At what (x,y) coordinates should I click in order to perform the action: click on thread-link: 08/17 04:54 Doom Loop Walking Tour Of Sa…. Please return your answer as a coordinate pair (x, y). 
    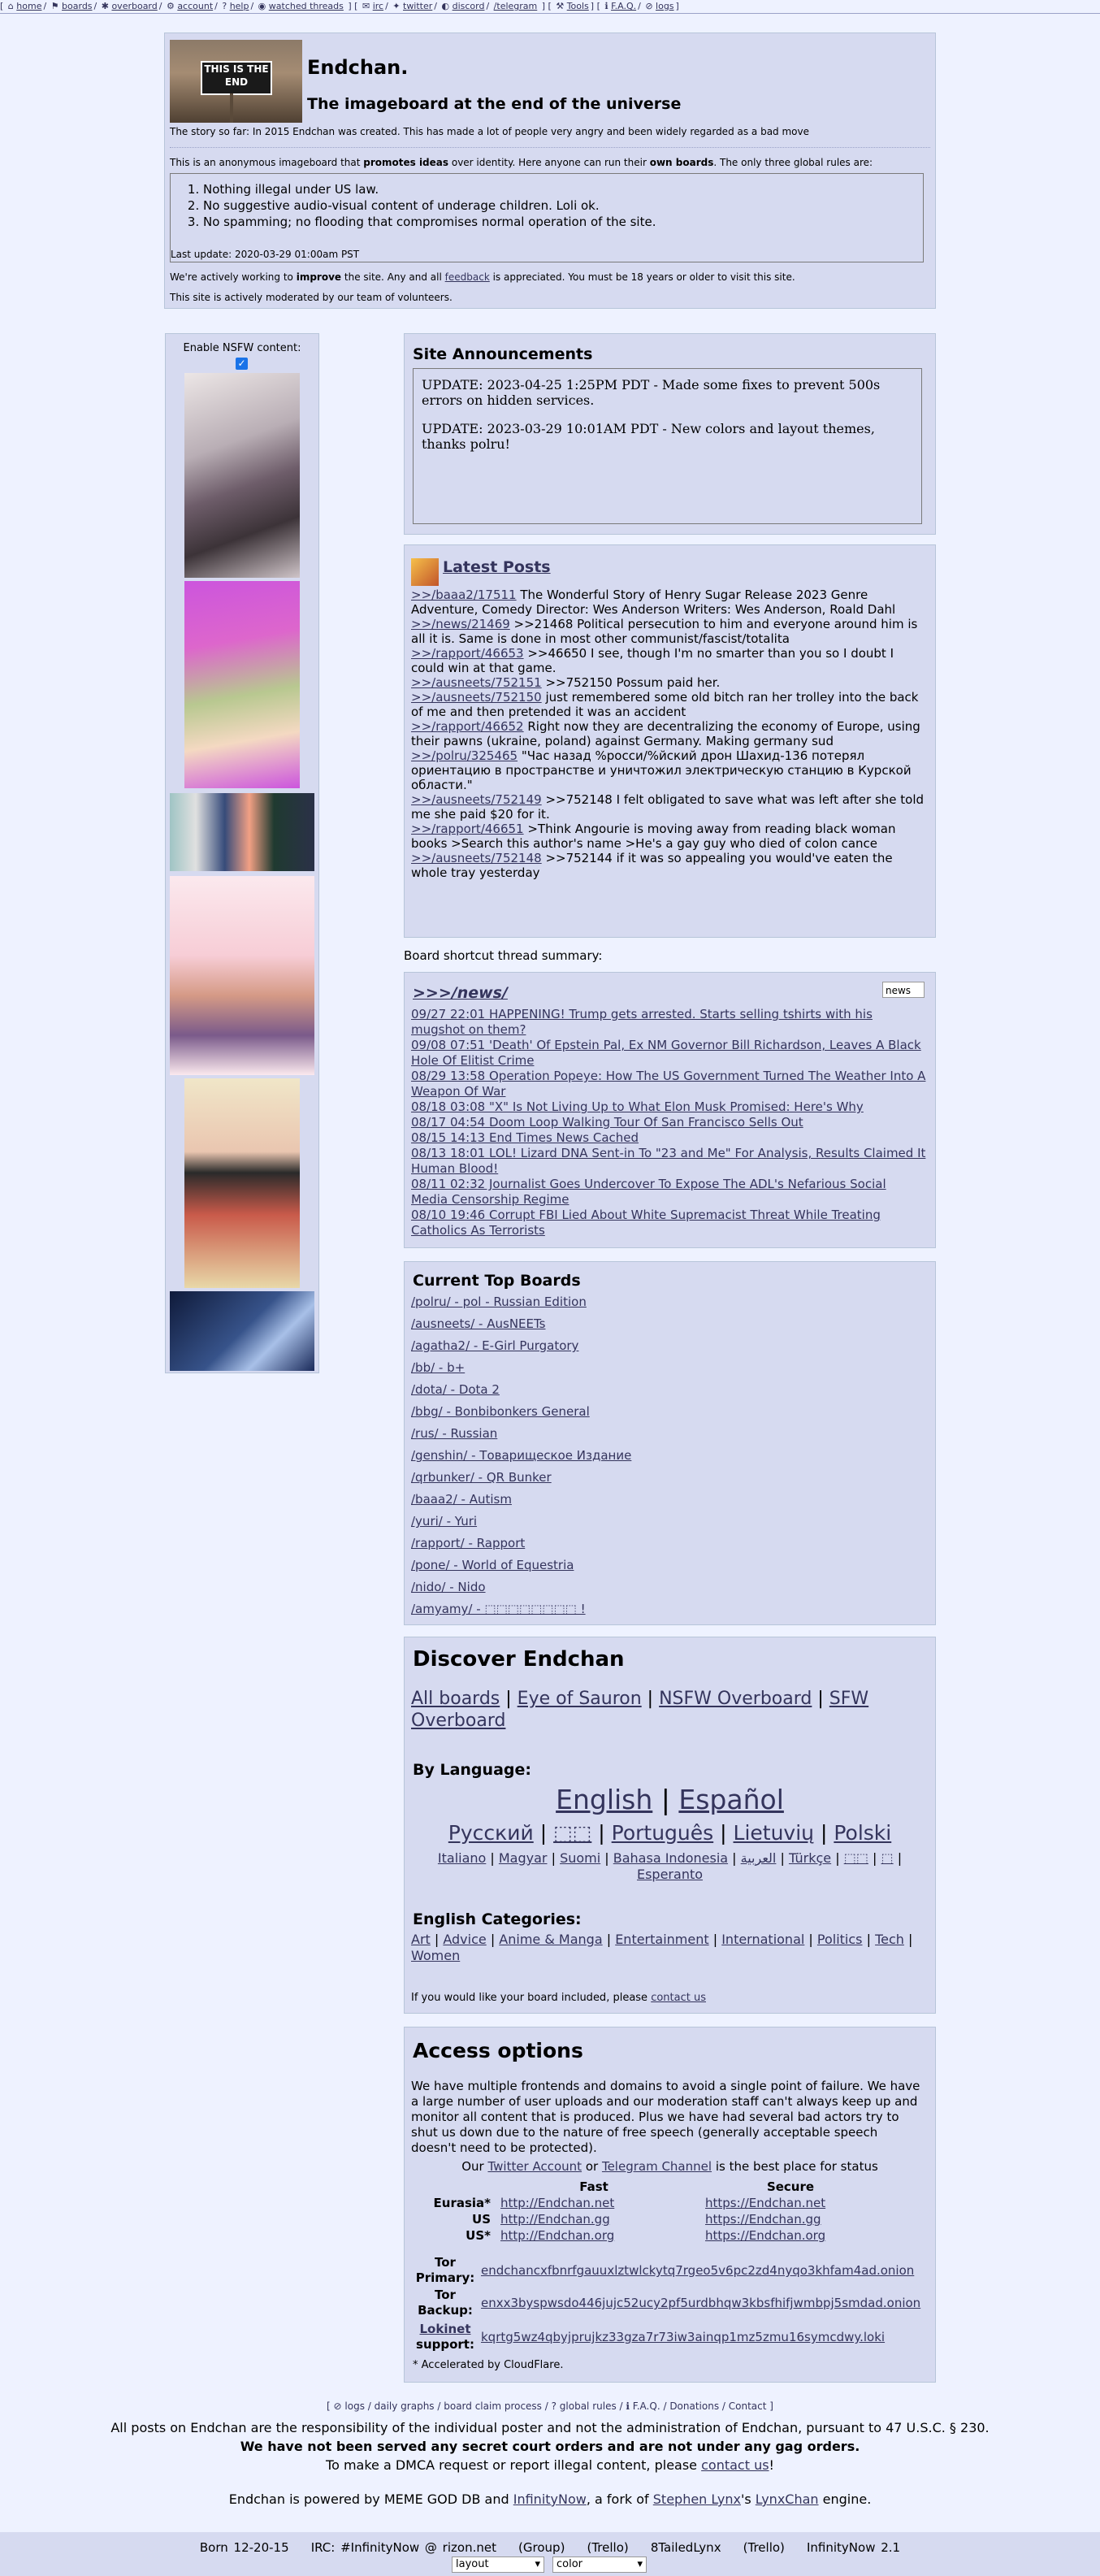
    Looking at the image, I should click on (668, 1122).